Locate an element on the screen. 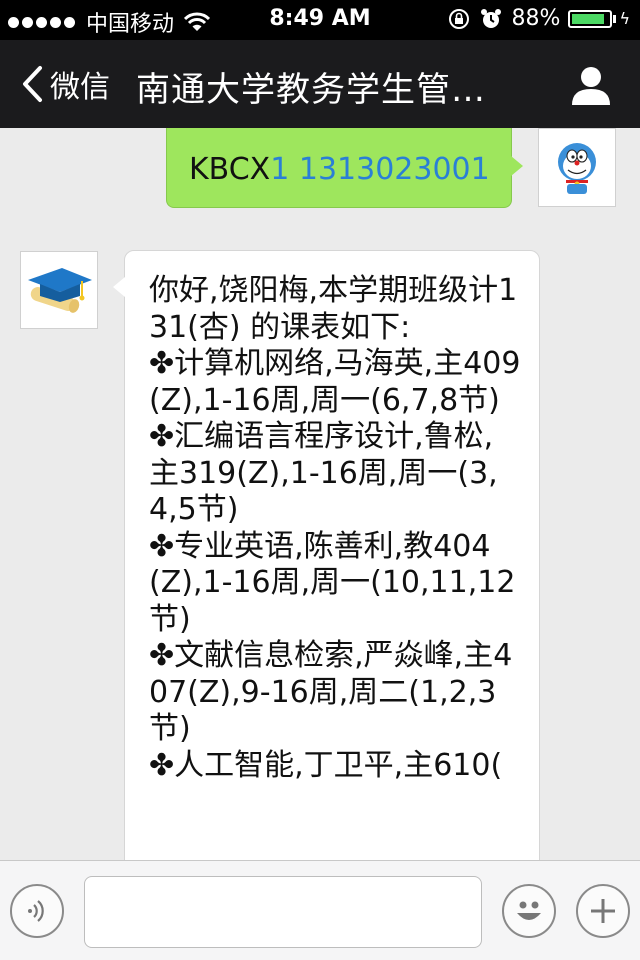 The image size is (640, 960). emoji-button is located at coordinates (529, 911).